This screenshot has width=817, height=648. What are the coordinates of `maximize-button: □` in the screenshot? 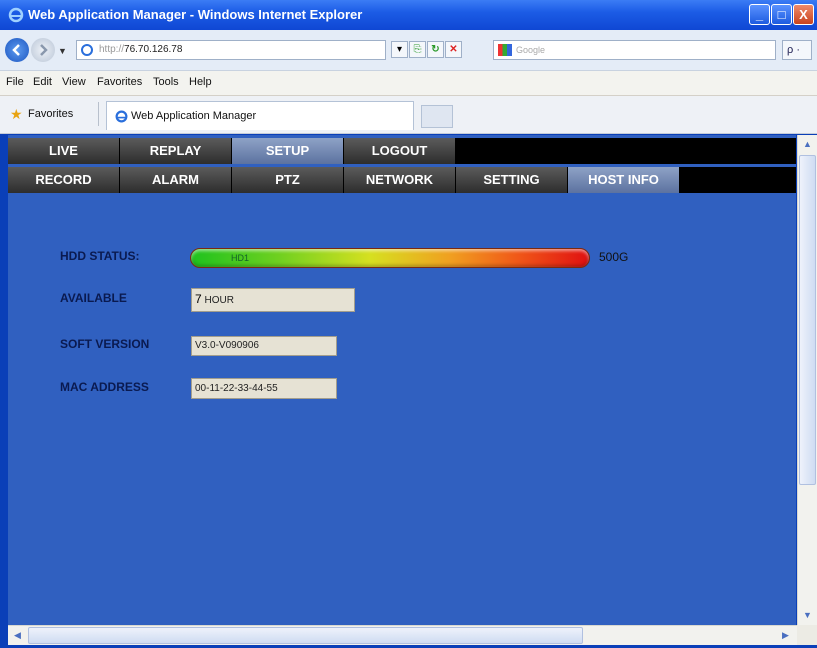 It's located at (781, 14).